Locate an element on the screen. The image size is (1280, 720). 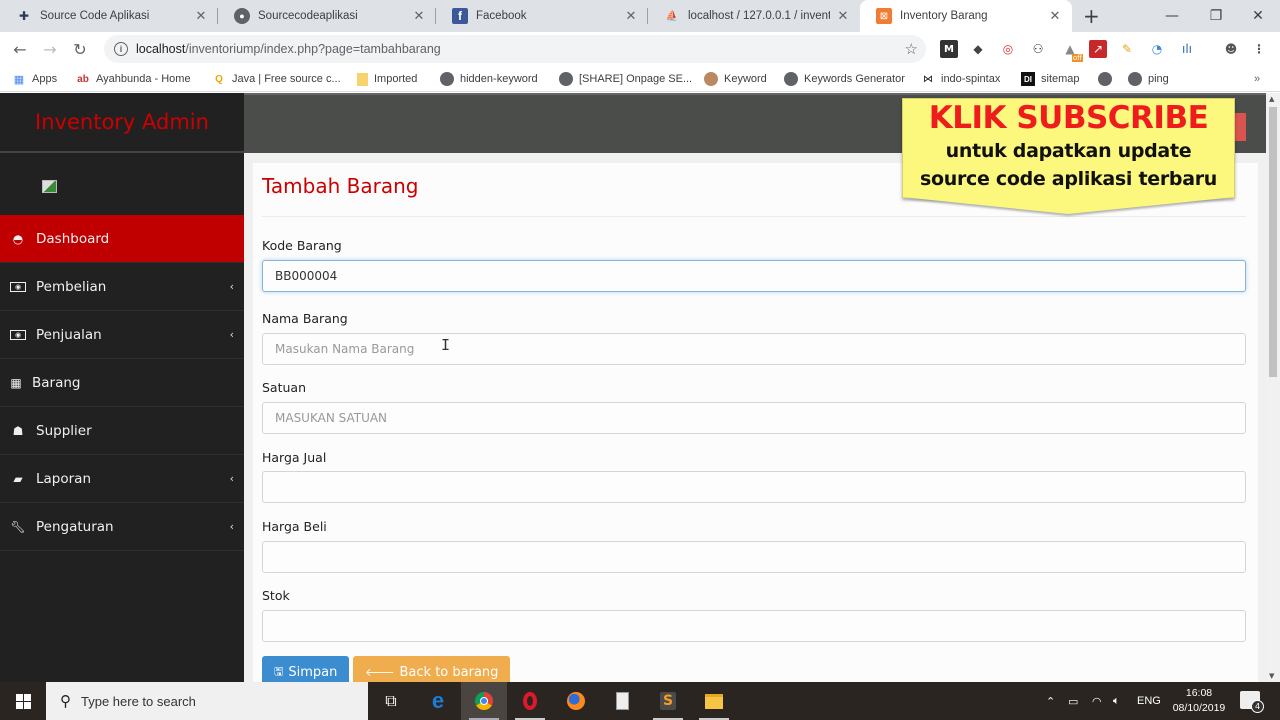
bookmark-apps: ▦ Apps is located at coordinates (34, 79).